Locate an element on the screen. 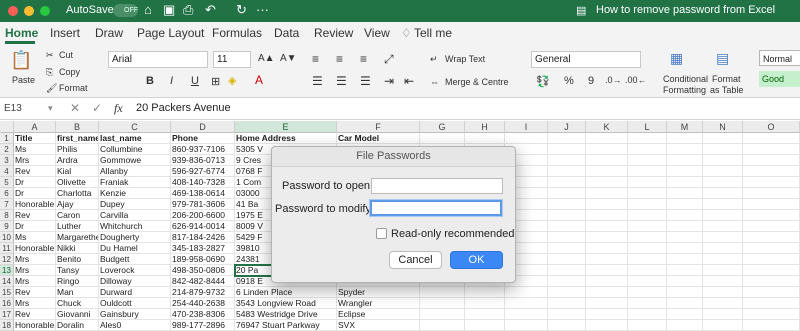 The height and width of the screenshot is (331, 800). column-header: D is located at coordinates (203, 127).